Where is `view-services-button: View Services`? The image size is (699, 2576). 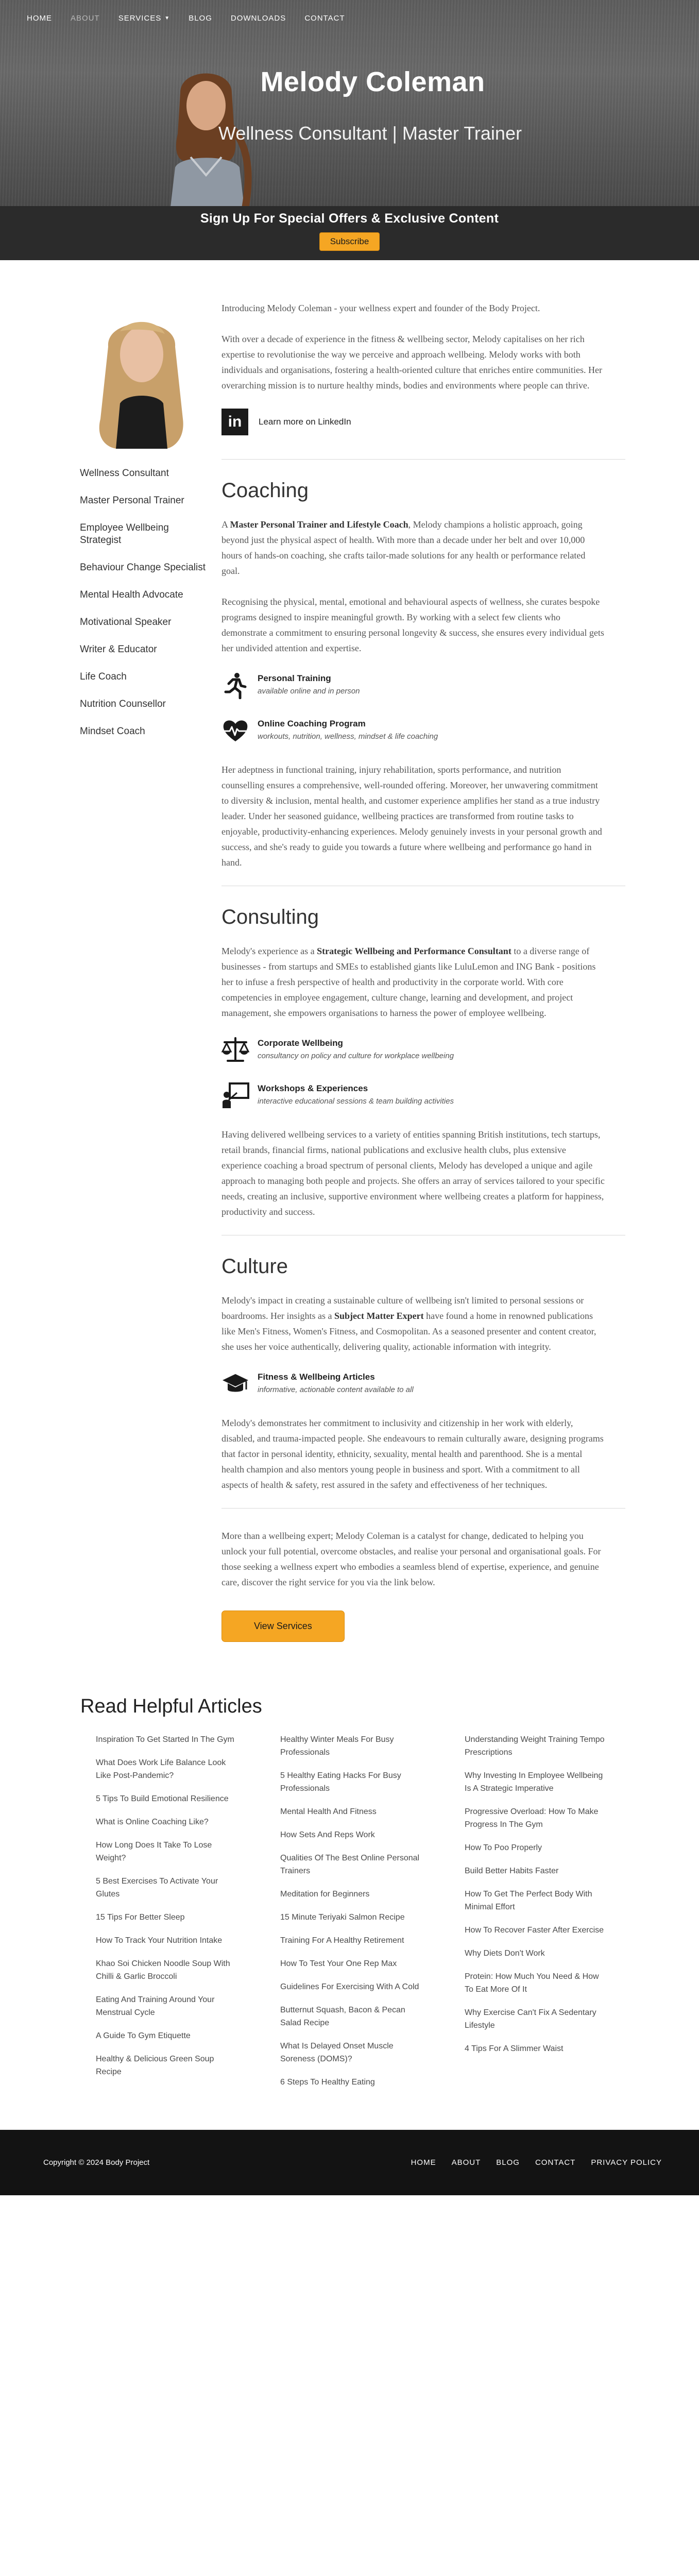 view-services-button: View Services is located at coordinates (283, 1626).